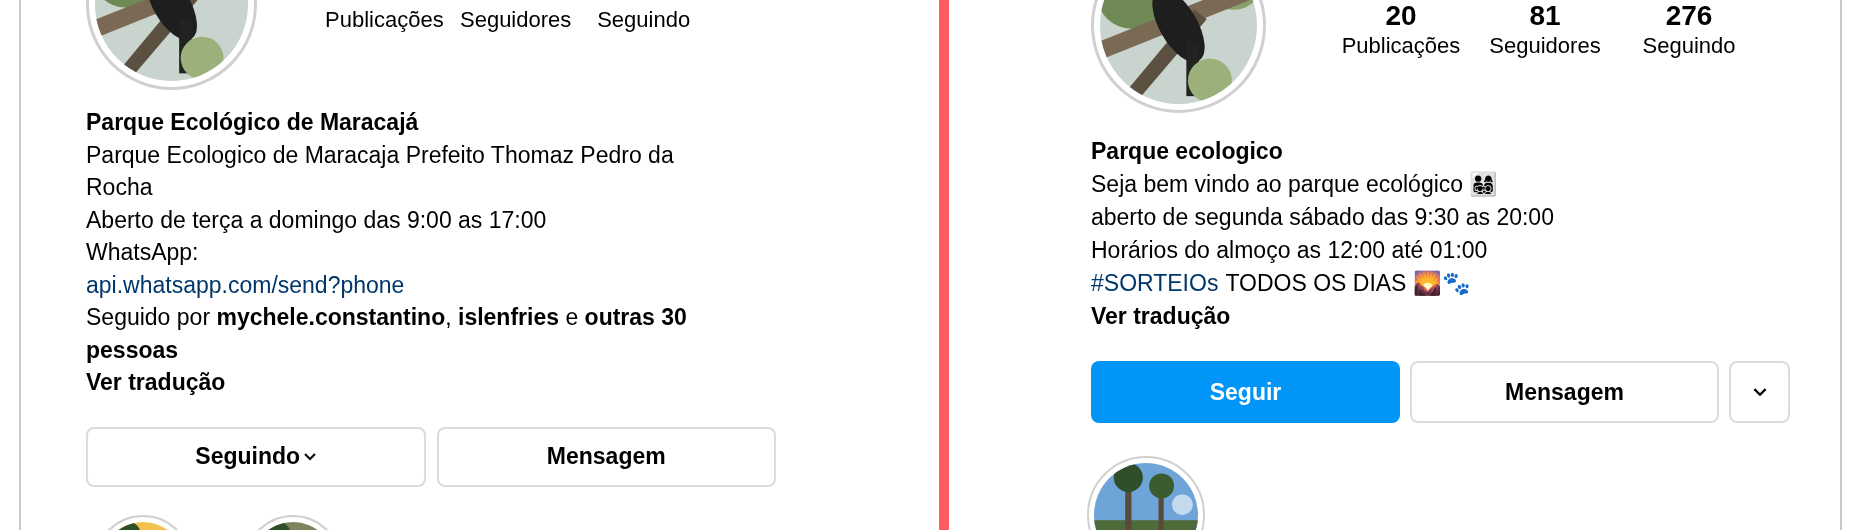  I want to click on profile-name: Parque ecologico, so click(1187, 151).